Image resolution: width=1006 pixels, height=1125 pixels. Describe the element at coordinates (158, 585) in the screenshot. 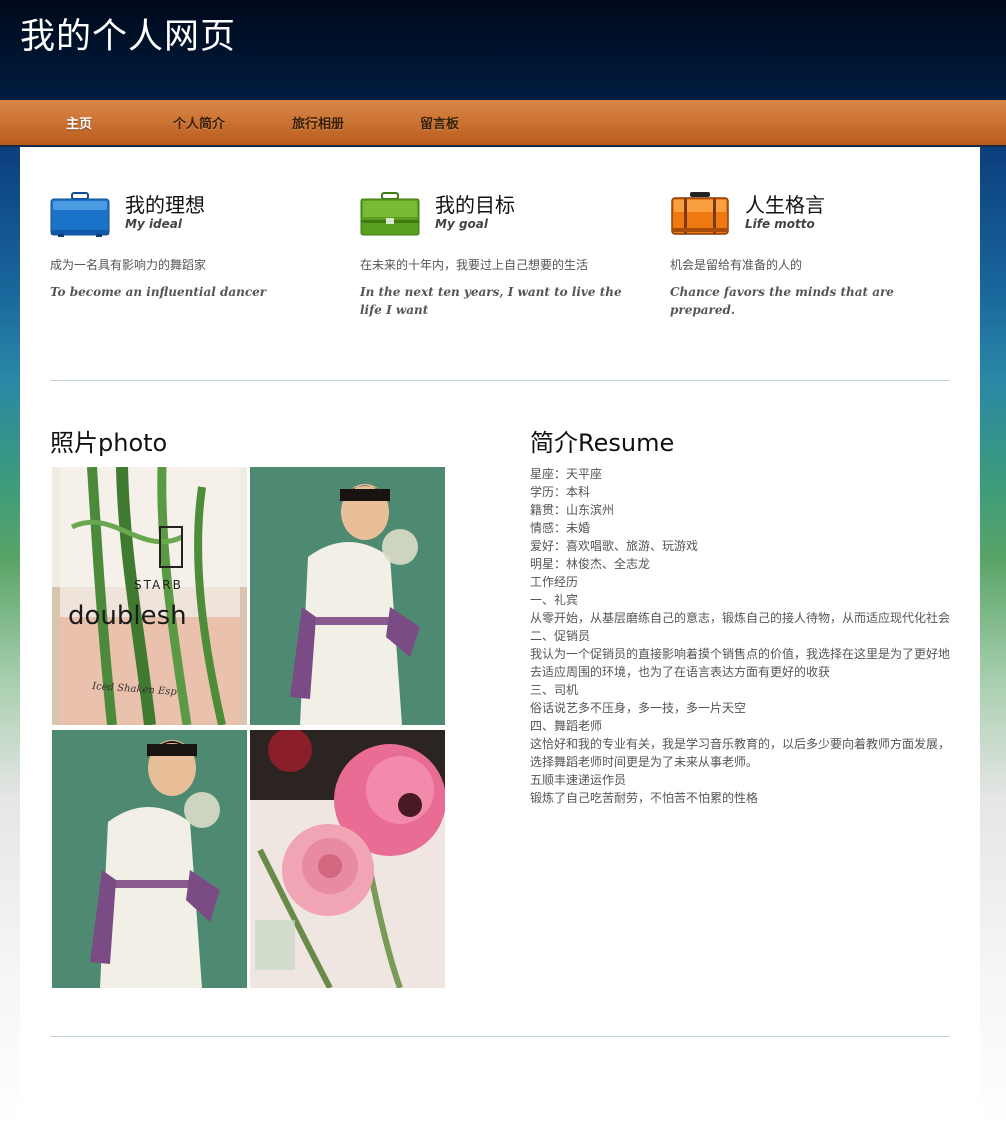

I see `glass-top-text: STARB` at that location.